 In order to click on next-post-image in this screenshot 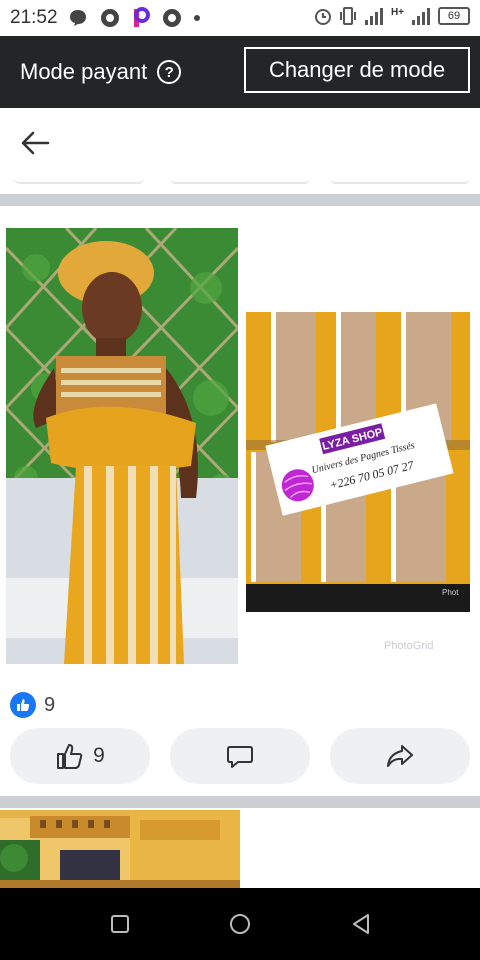, I will do `click(120, 849)`.